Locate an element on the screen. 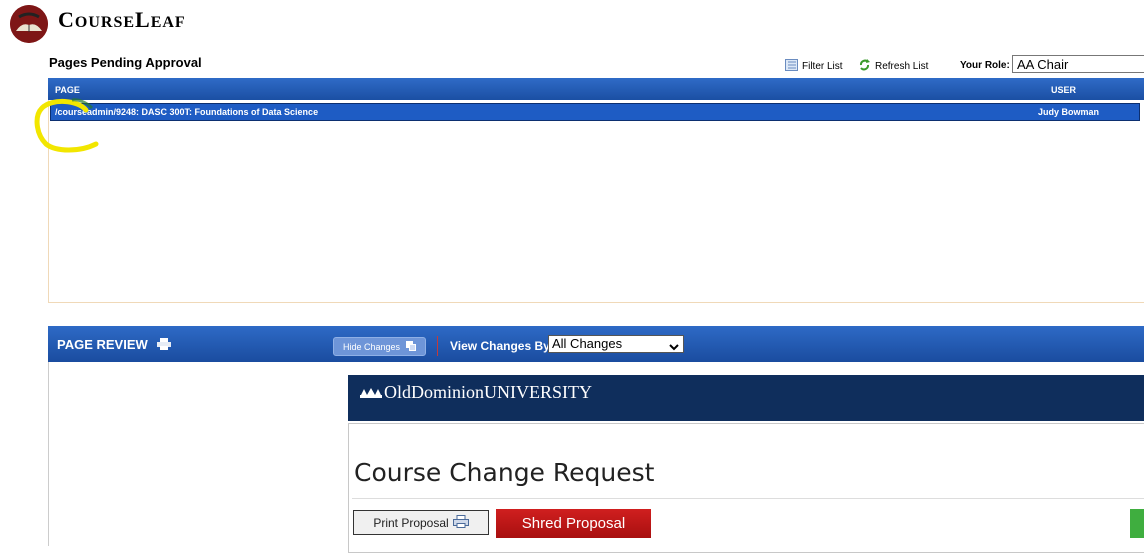 This screenshot has height=553, width=1144. hide-changes-button: Hide Changes is located at coordinates (379, 346).